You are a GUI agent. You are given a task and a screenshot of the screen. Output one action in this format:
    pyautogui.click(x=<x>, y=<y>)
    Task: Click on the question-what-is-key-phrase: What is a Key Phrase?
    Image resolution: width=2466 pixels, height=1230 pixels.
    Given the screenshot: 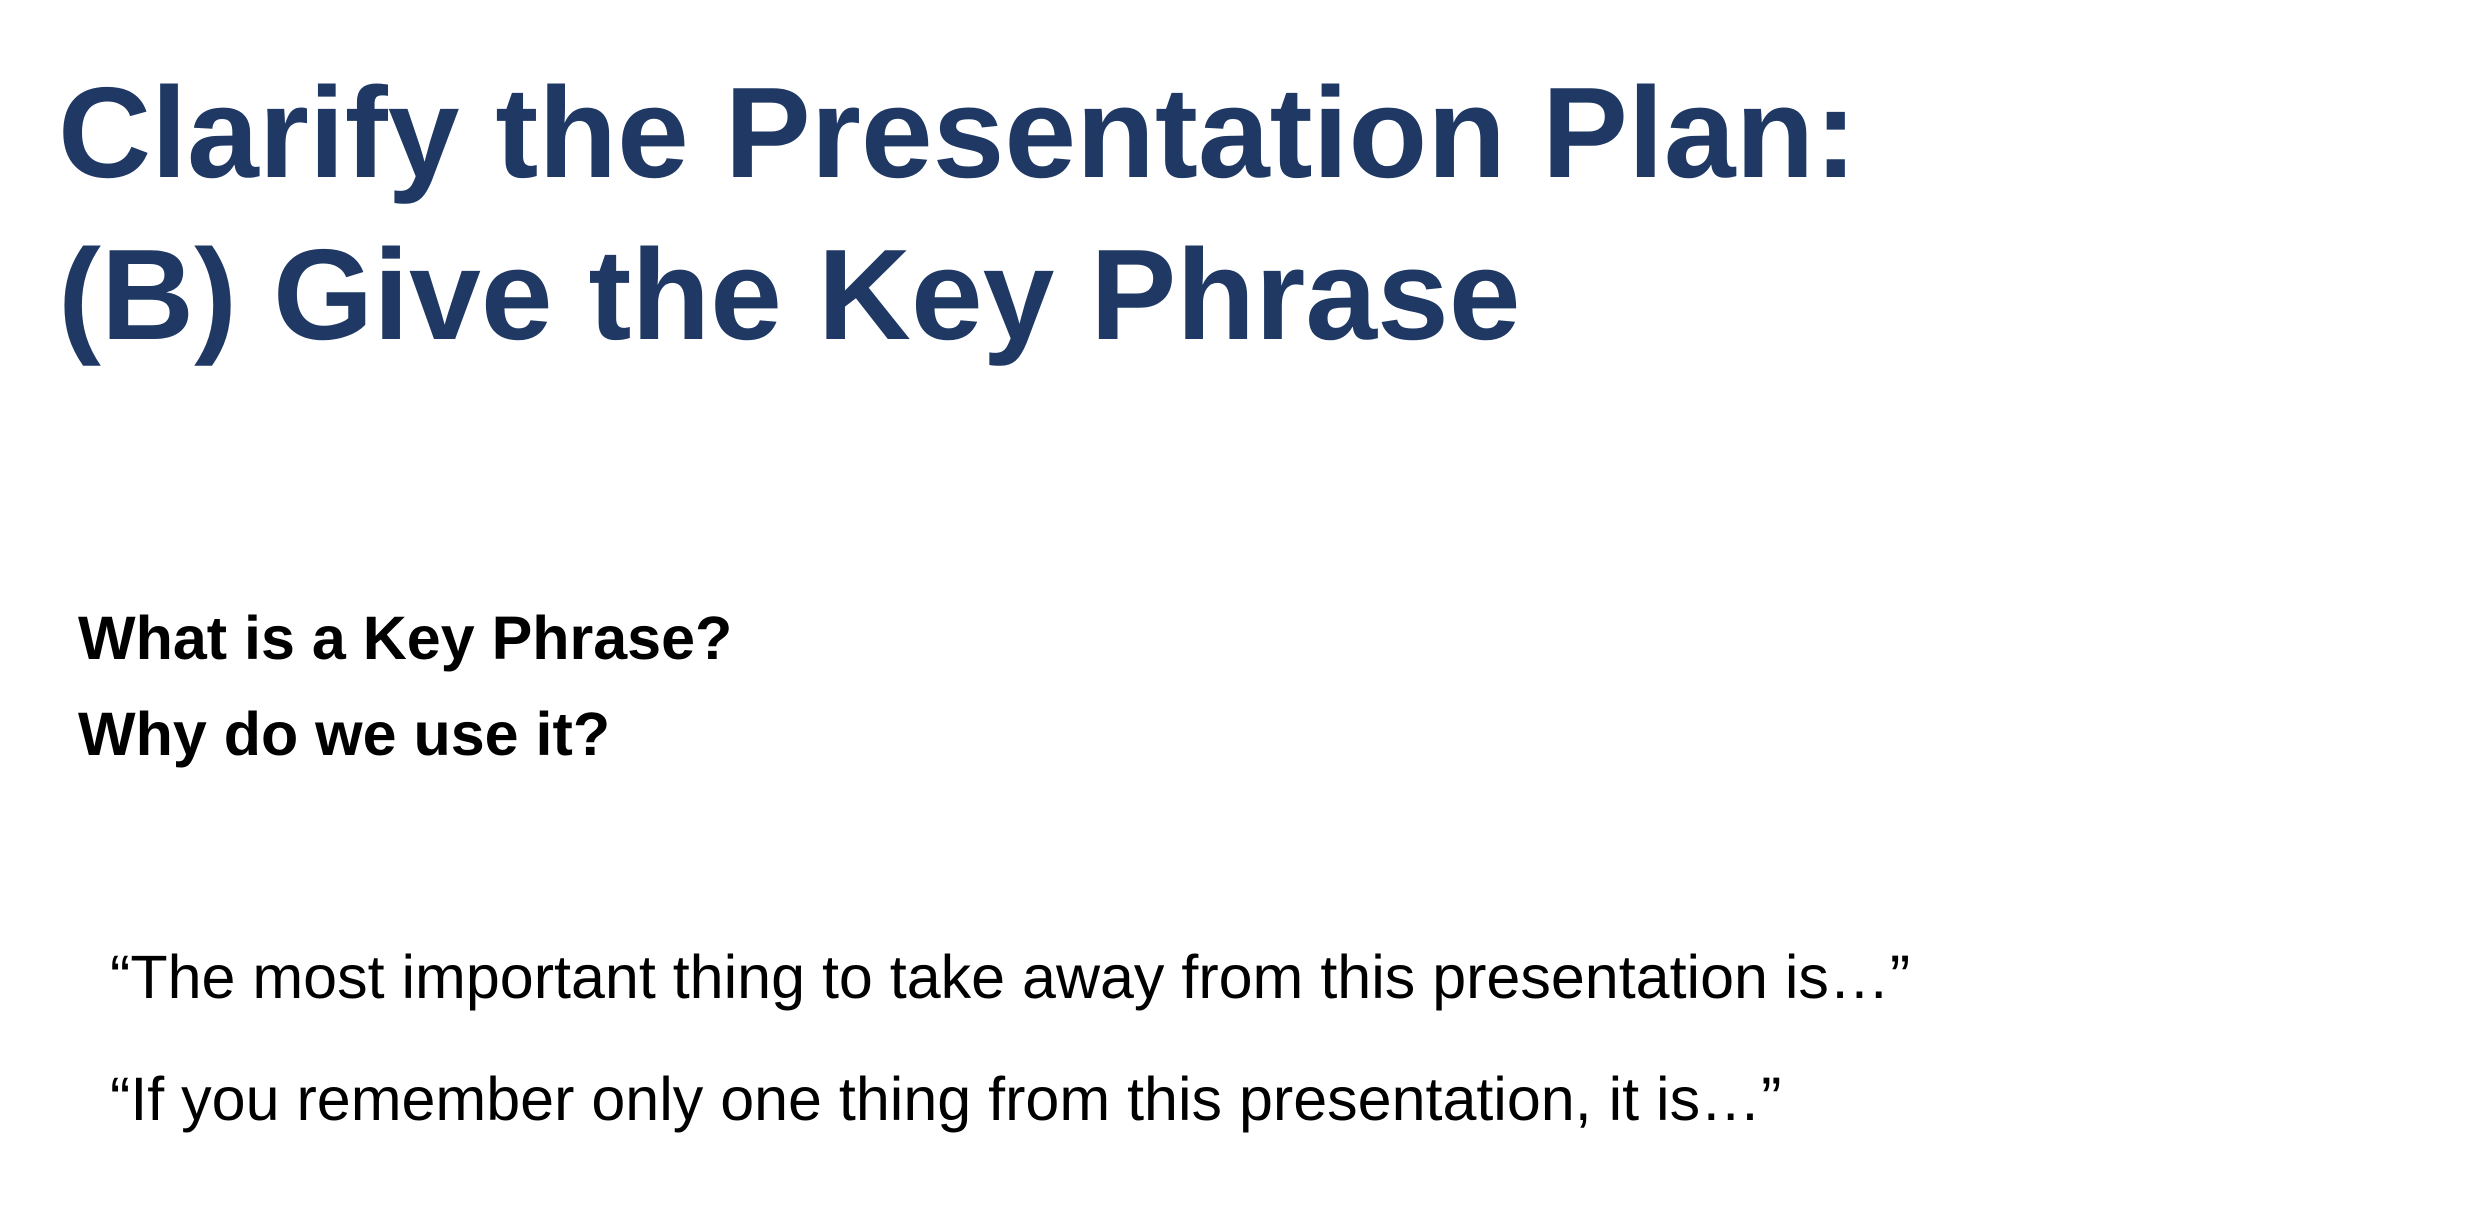 What is the action you would take?
    pyautogui.click(x=405, y=638)
    